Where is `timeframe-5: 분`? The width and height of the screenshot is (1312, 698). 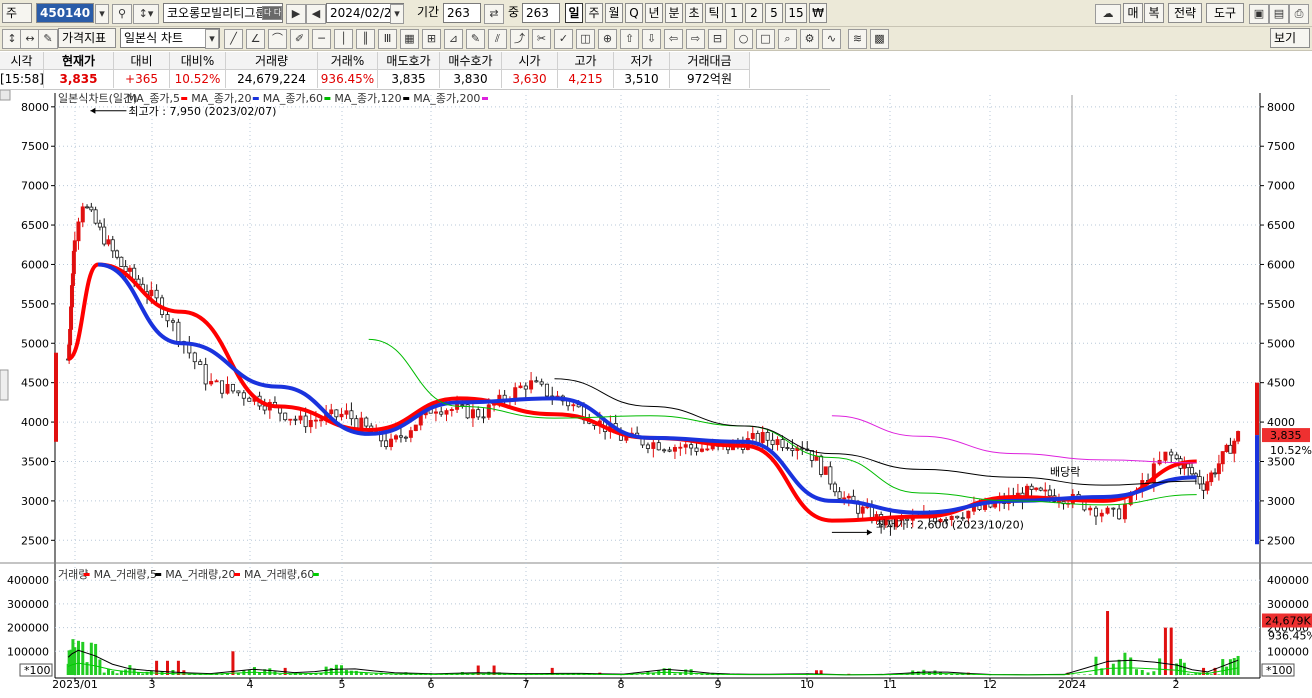
timeframe-5: 분 is located at coordinates (674, 13).